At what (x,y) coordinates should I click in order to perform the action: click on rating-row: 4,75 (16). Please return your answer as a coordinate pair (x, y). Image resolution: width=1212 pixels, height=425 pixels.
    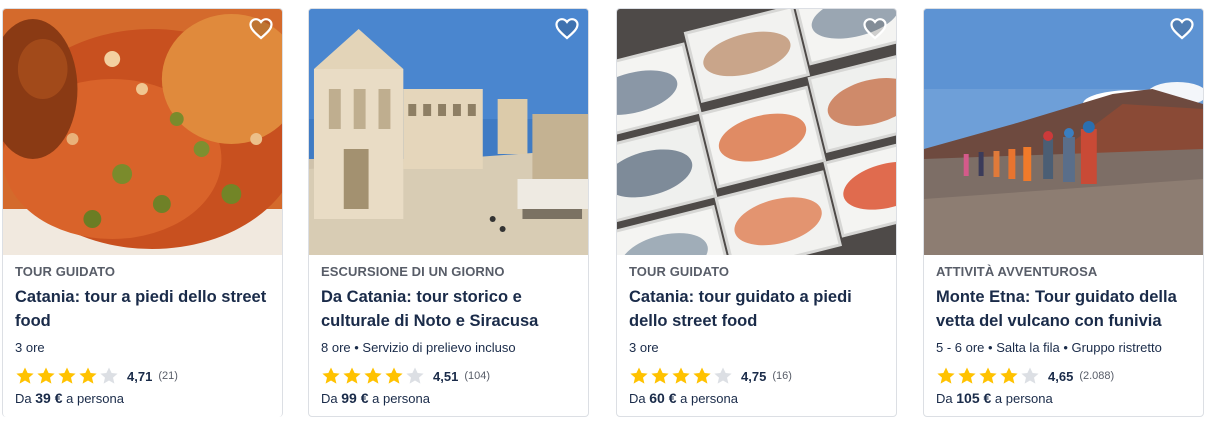
    Looking at the image, I should click on (756, 376).